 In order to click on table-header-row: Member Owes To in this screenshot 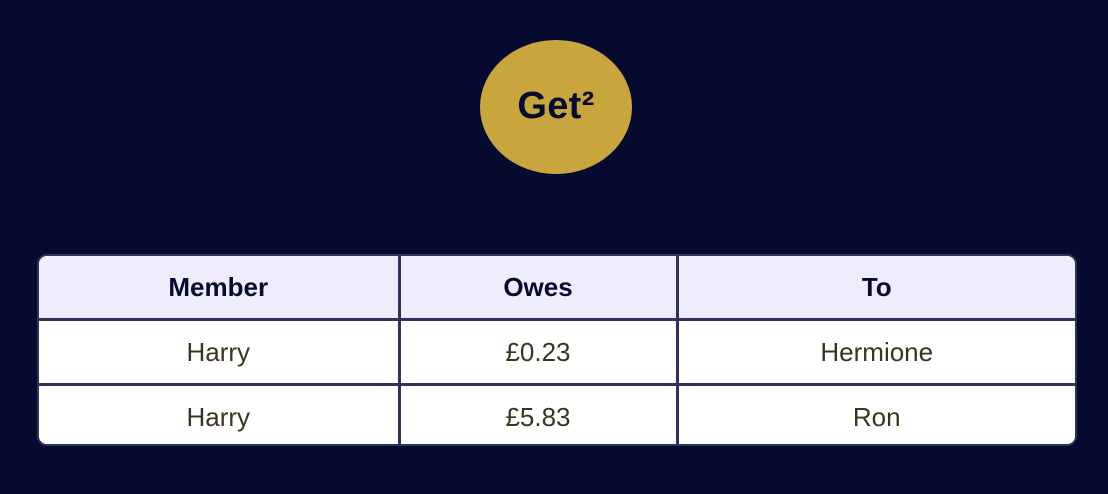, I will do `click(557, 288)`.